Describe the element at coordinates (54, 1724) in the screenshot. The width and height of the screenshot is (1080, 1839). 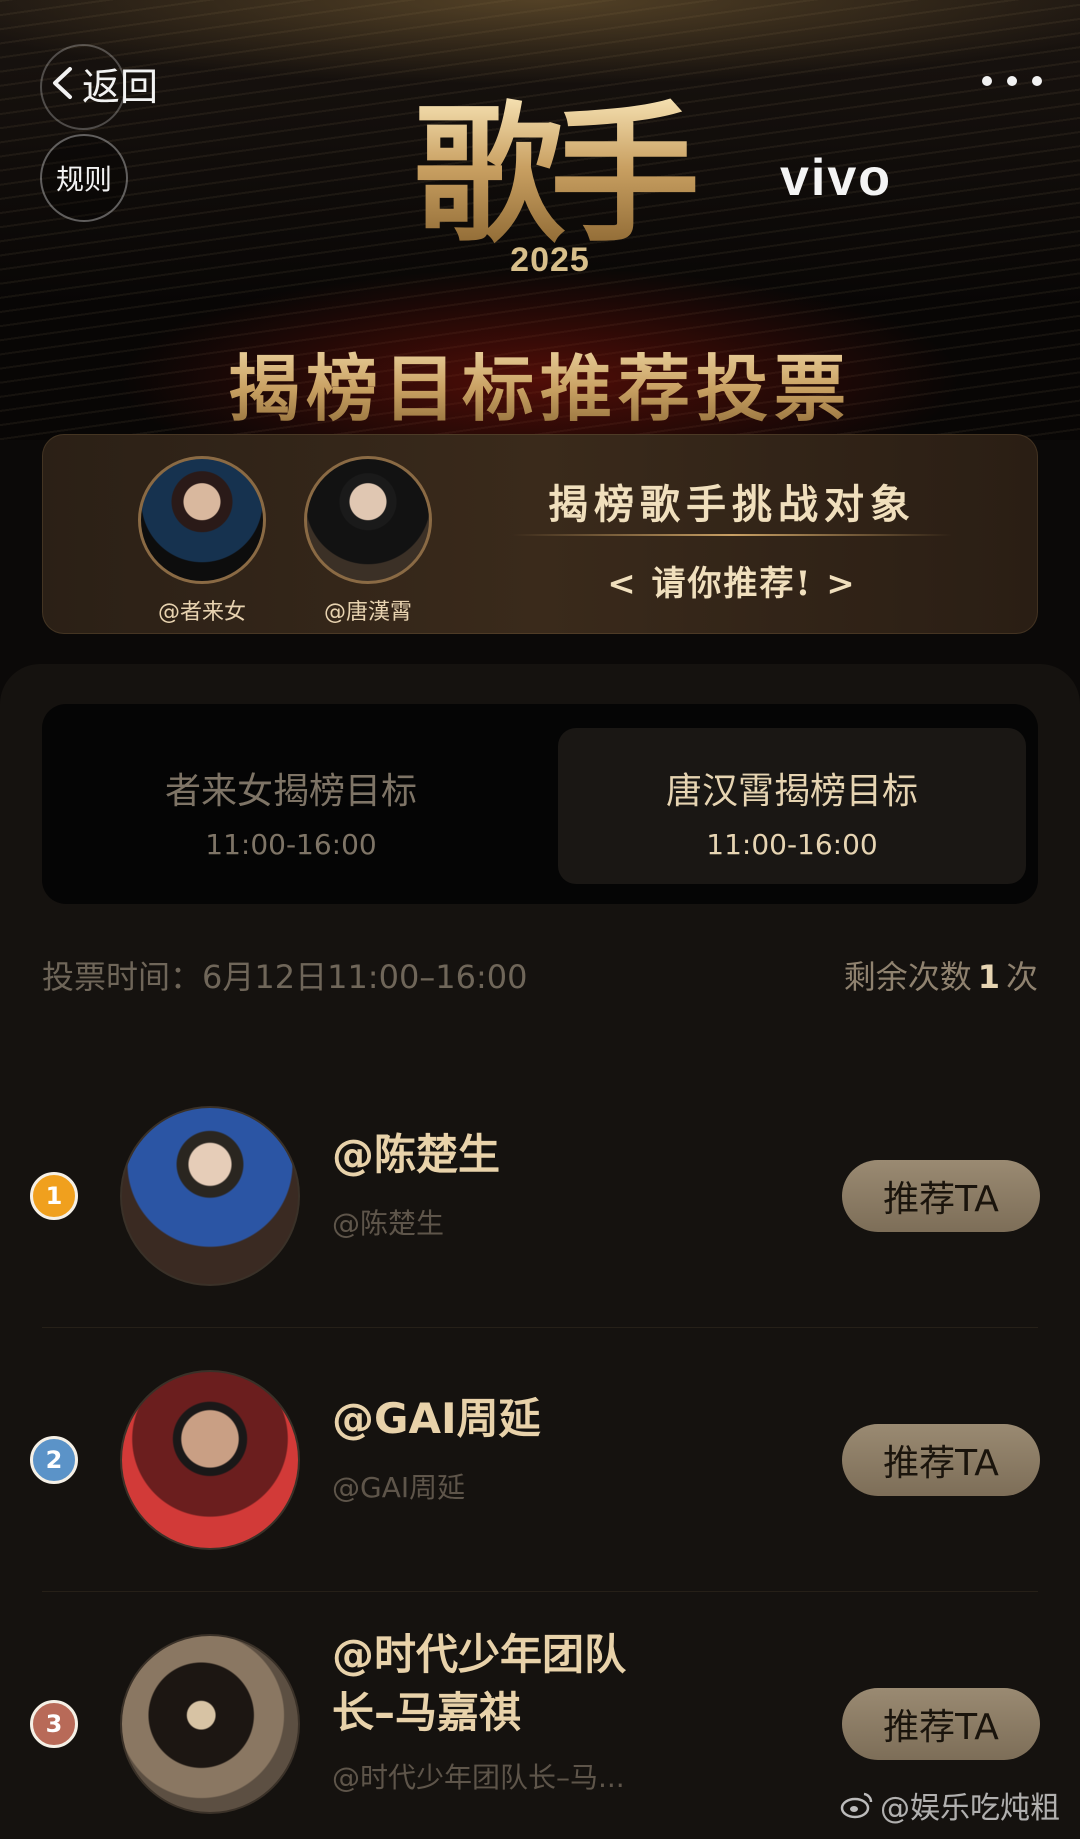
I see `rank-badge: 3` at that location.